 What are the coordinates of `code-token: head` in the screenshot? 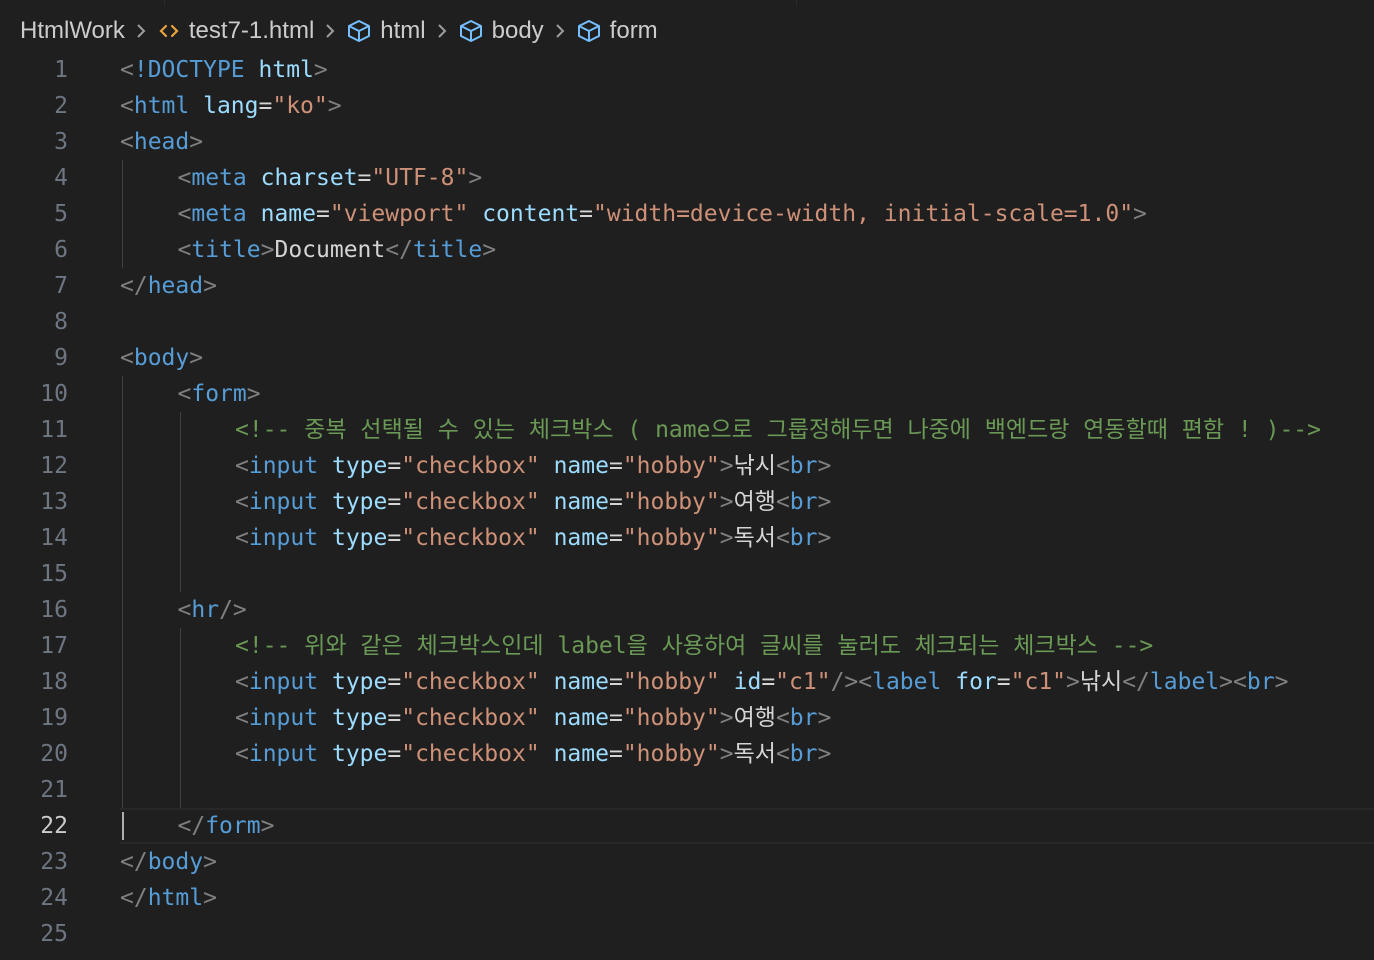 It's located at (175, 286).